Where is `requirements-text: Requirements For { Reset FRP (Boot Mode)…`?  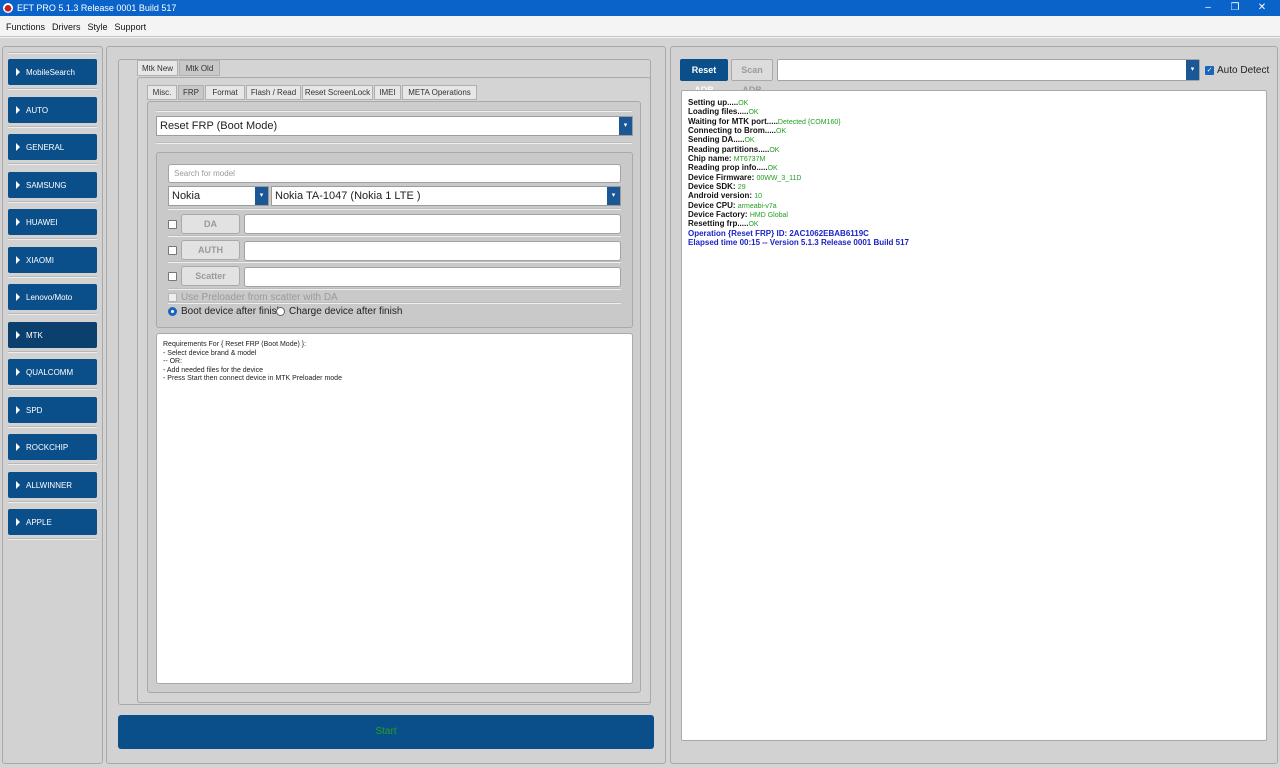
requirements-text: Requirements For { Reset FRP (Boot Mode)… is located at coordinates (252, 361).